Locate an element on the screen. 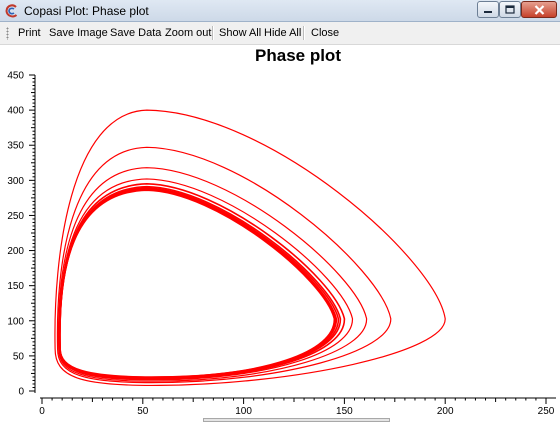  horizontal-scrollbar is located at coordinates (296, 420).